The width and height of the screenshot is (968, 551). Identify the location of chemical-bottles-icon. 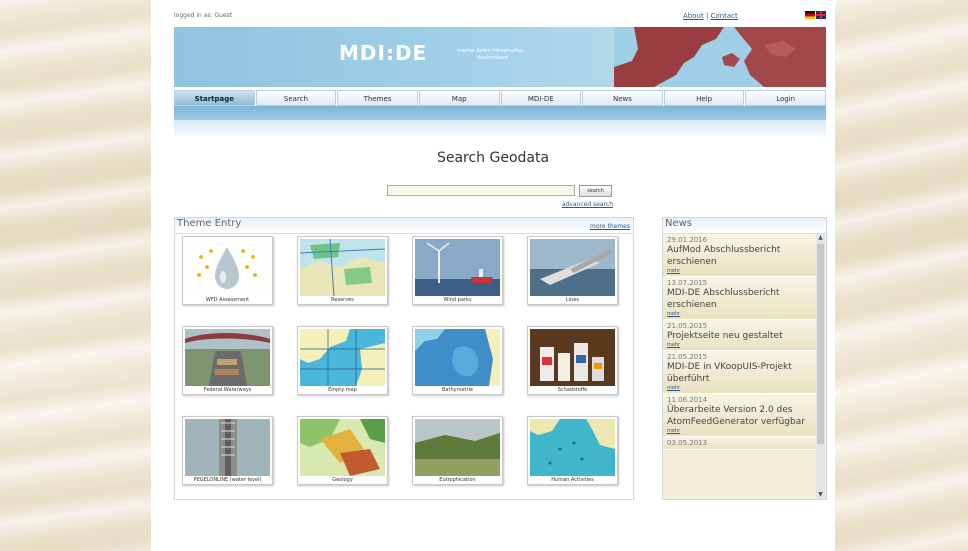
(572, 357).